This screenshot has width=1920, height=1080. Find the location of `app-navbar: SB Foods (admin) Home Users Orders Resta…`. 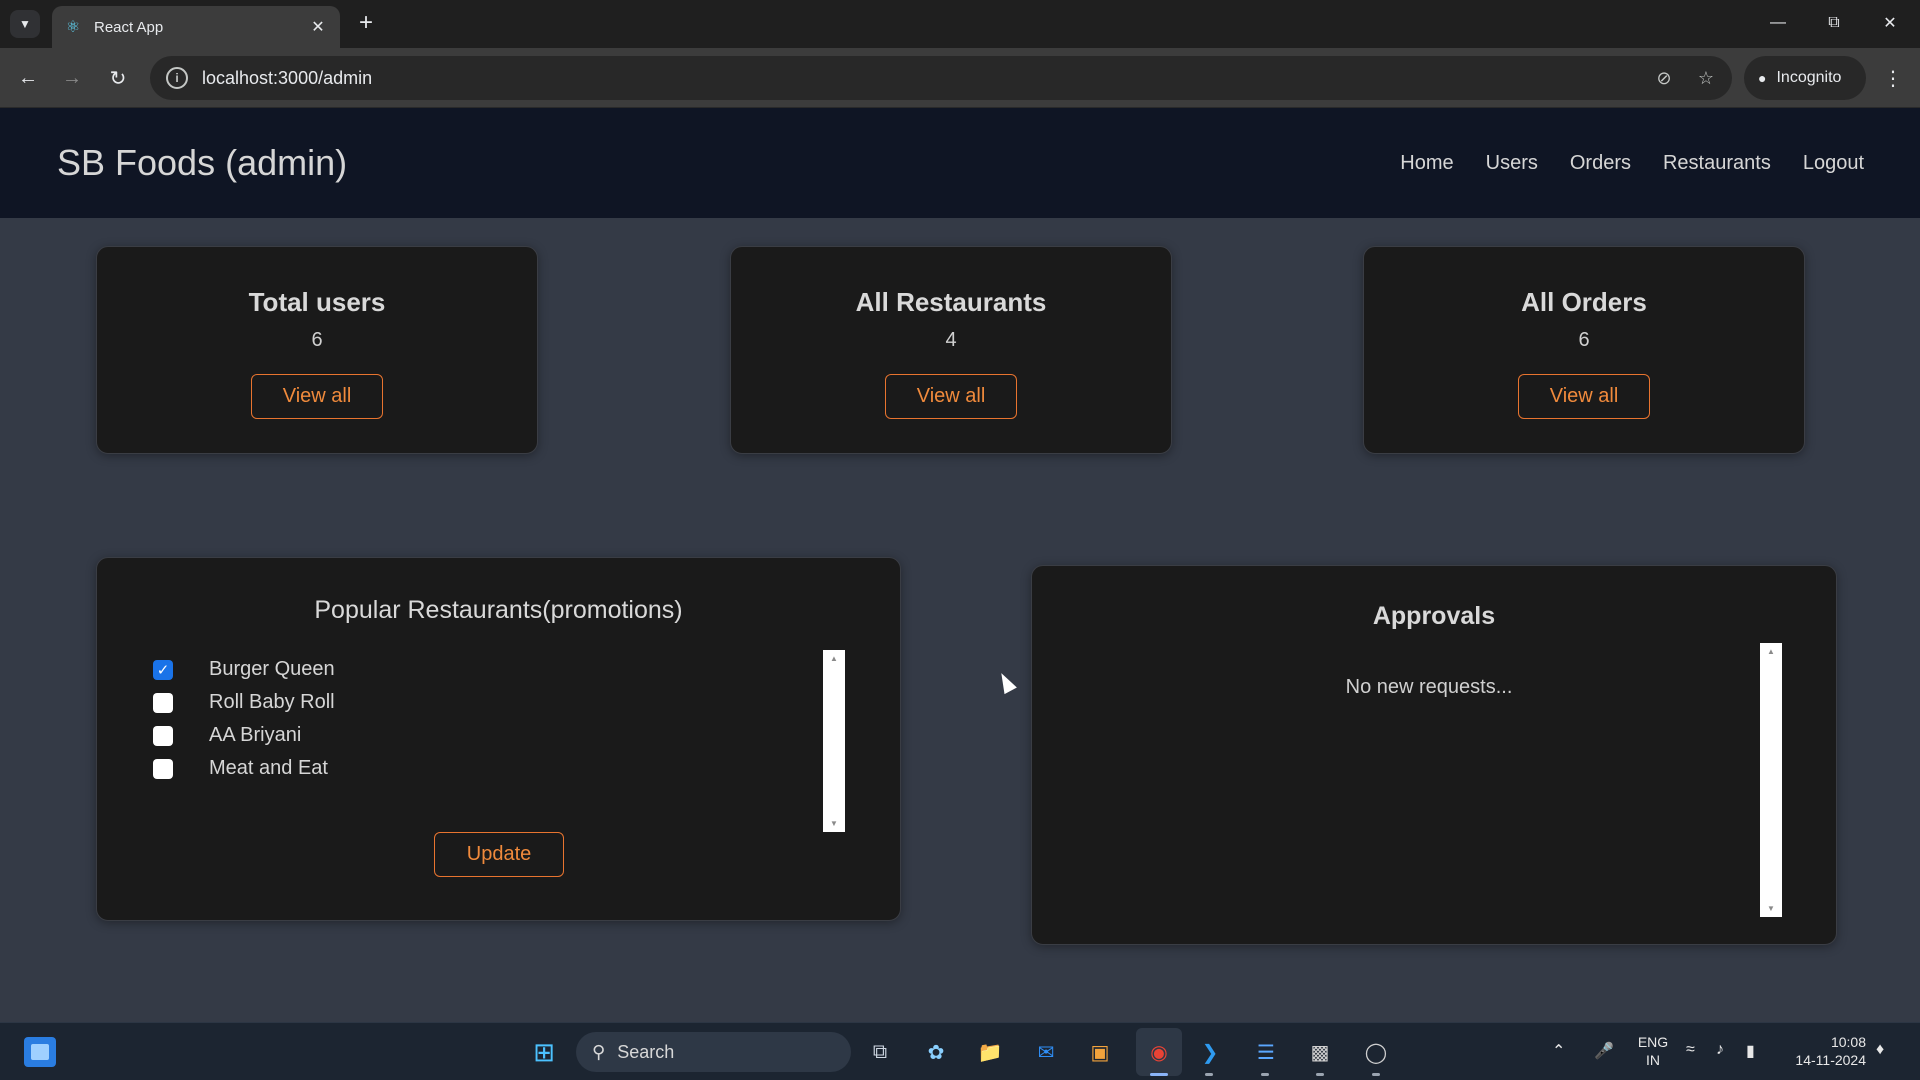

app-navbar: SB Foods (admin) Home Users Orders Resta… is located at coordinates (960, 163).